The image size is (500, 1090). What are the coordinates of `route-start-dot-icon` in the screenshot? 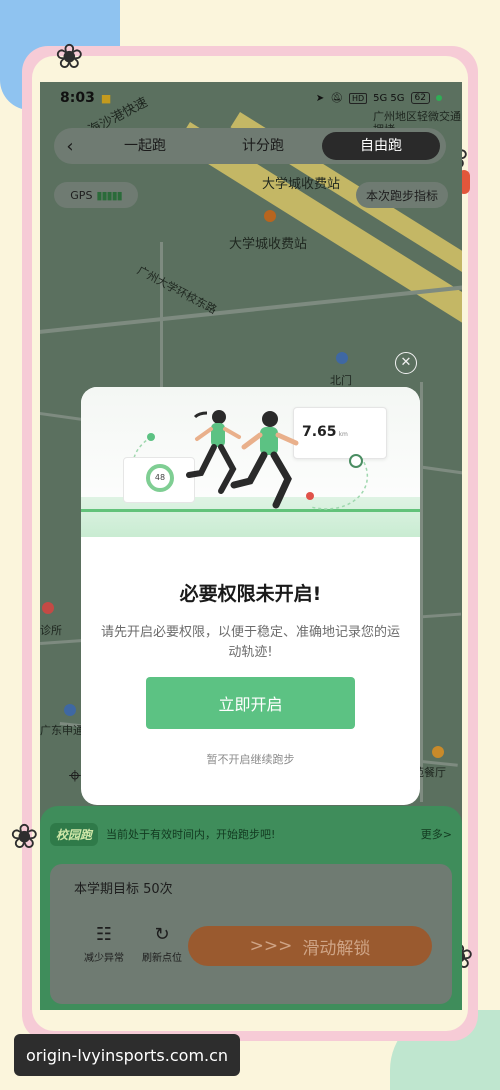 It's located at (151, 437).